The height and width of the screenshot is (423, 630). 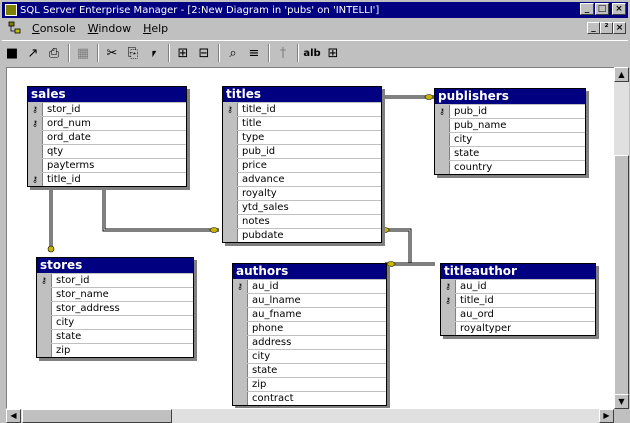 What do you see at coordinates (302, 151) in the screenshot?
I see `table-column-row: pub_id` at bounding box center [302, 151].